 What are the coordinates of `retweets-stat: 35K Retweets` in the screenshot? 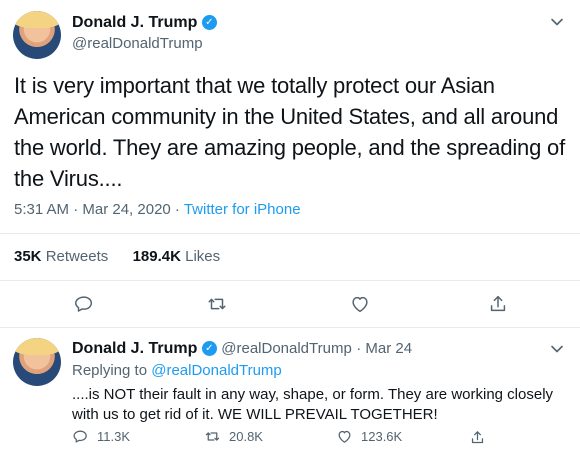 It's located at (61, 256).